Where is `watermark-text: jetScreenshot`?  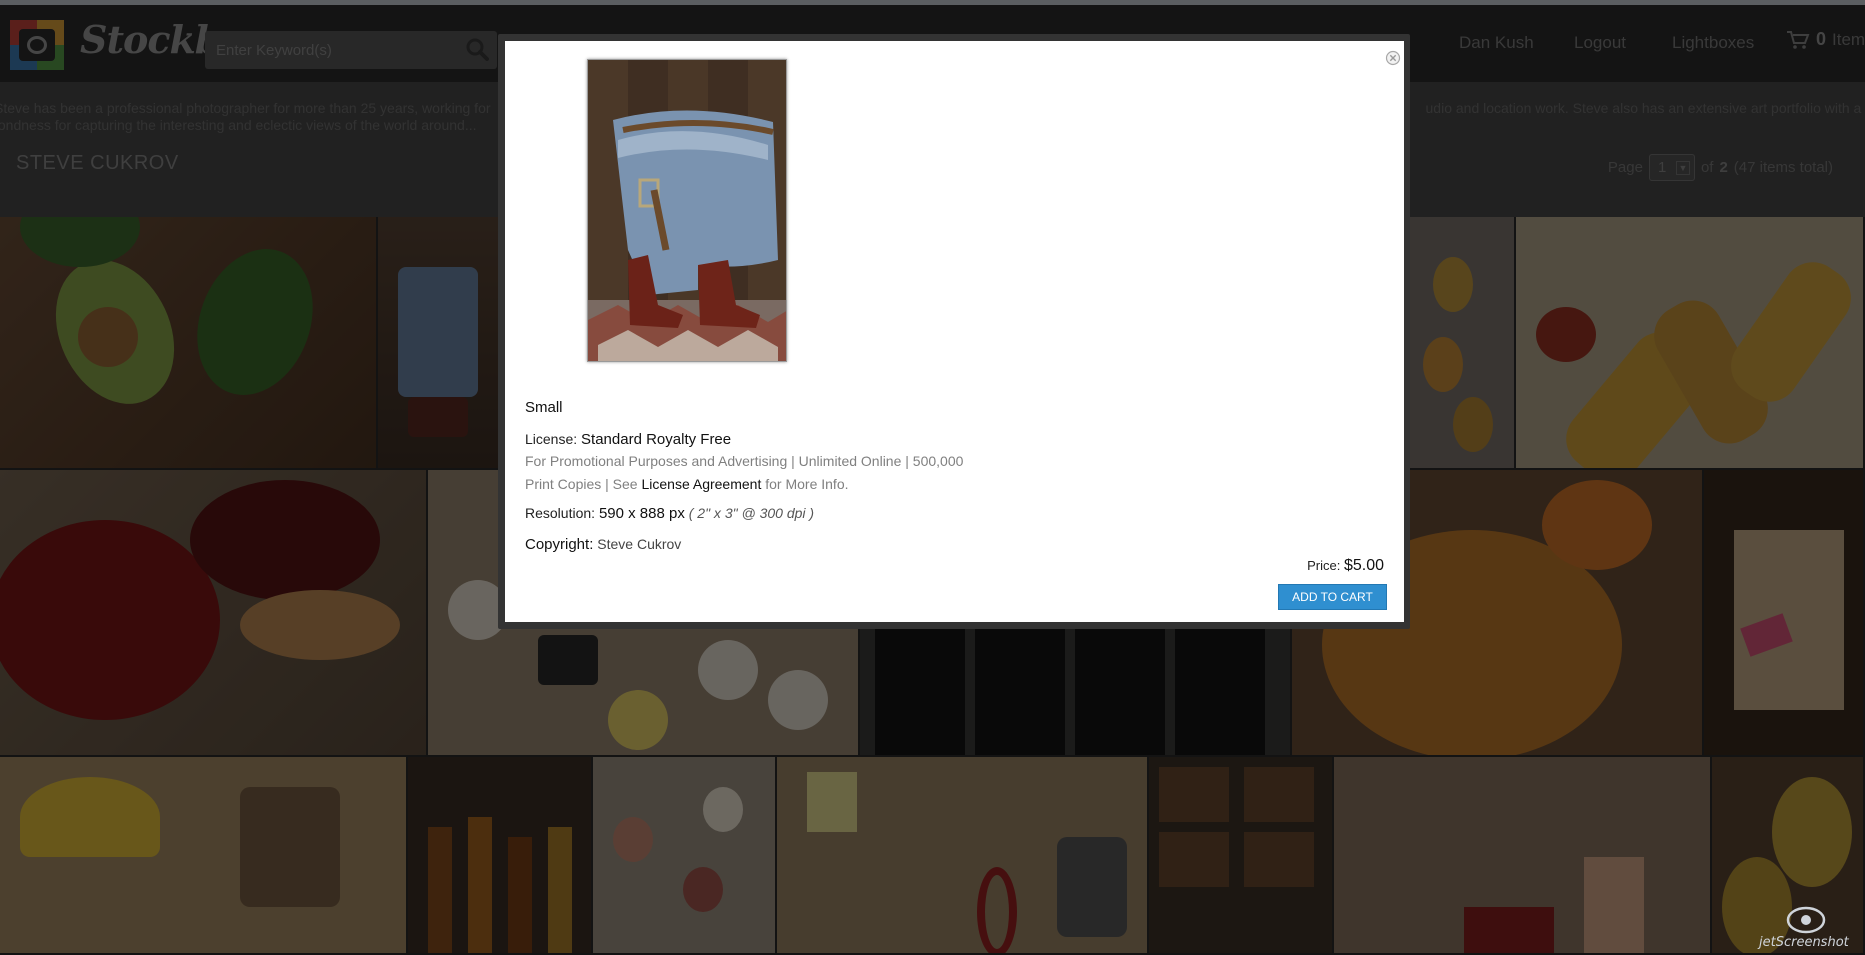
watermark-text: jetScreenshot is located at coordinates (1804, 942).